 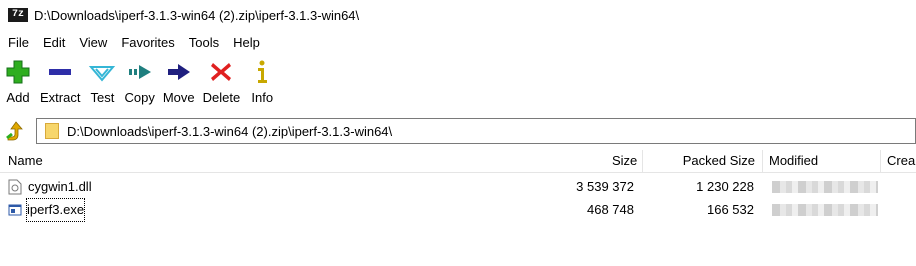 I want to click on copy-button: Copy, so click(x=139, y=84).